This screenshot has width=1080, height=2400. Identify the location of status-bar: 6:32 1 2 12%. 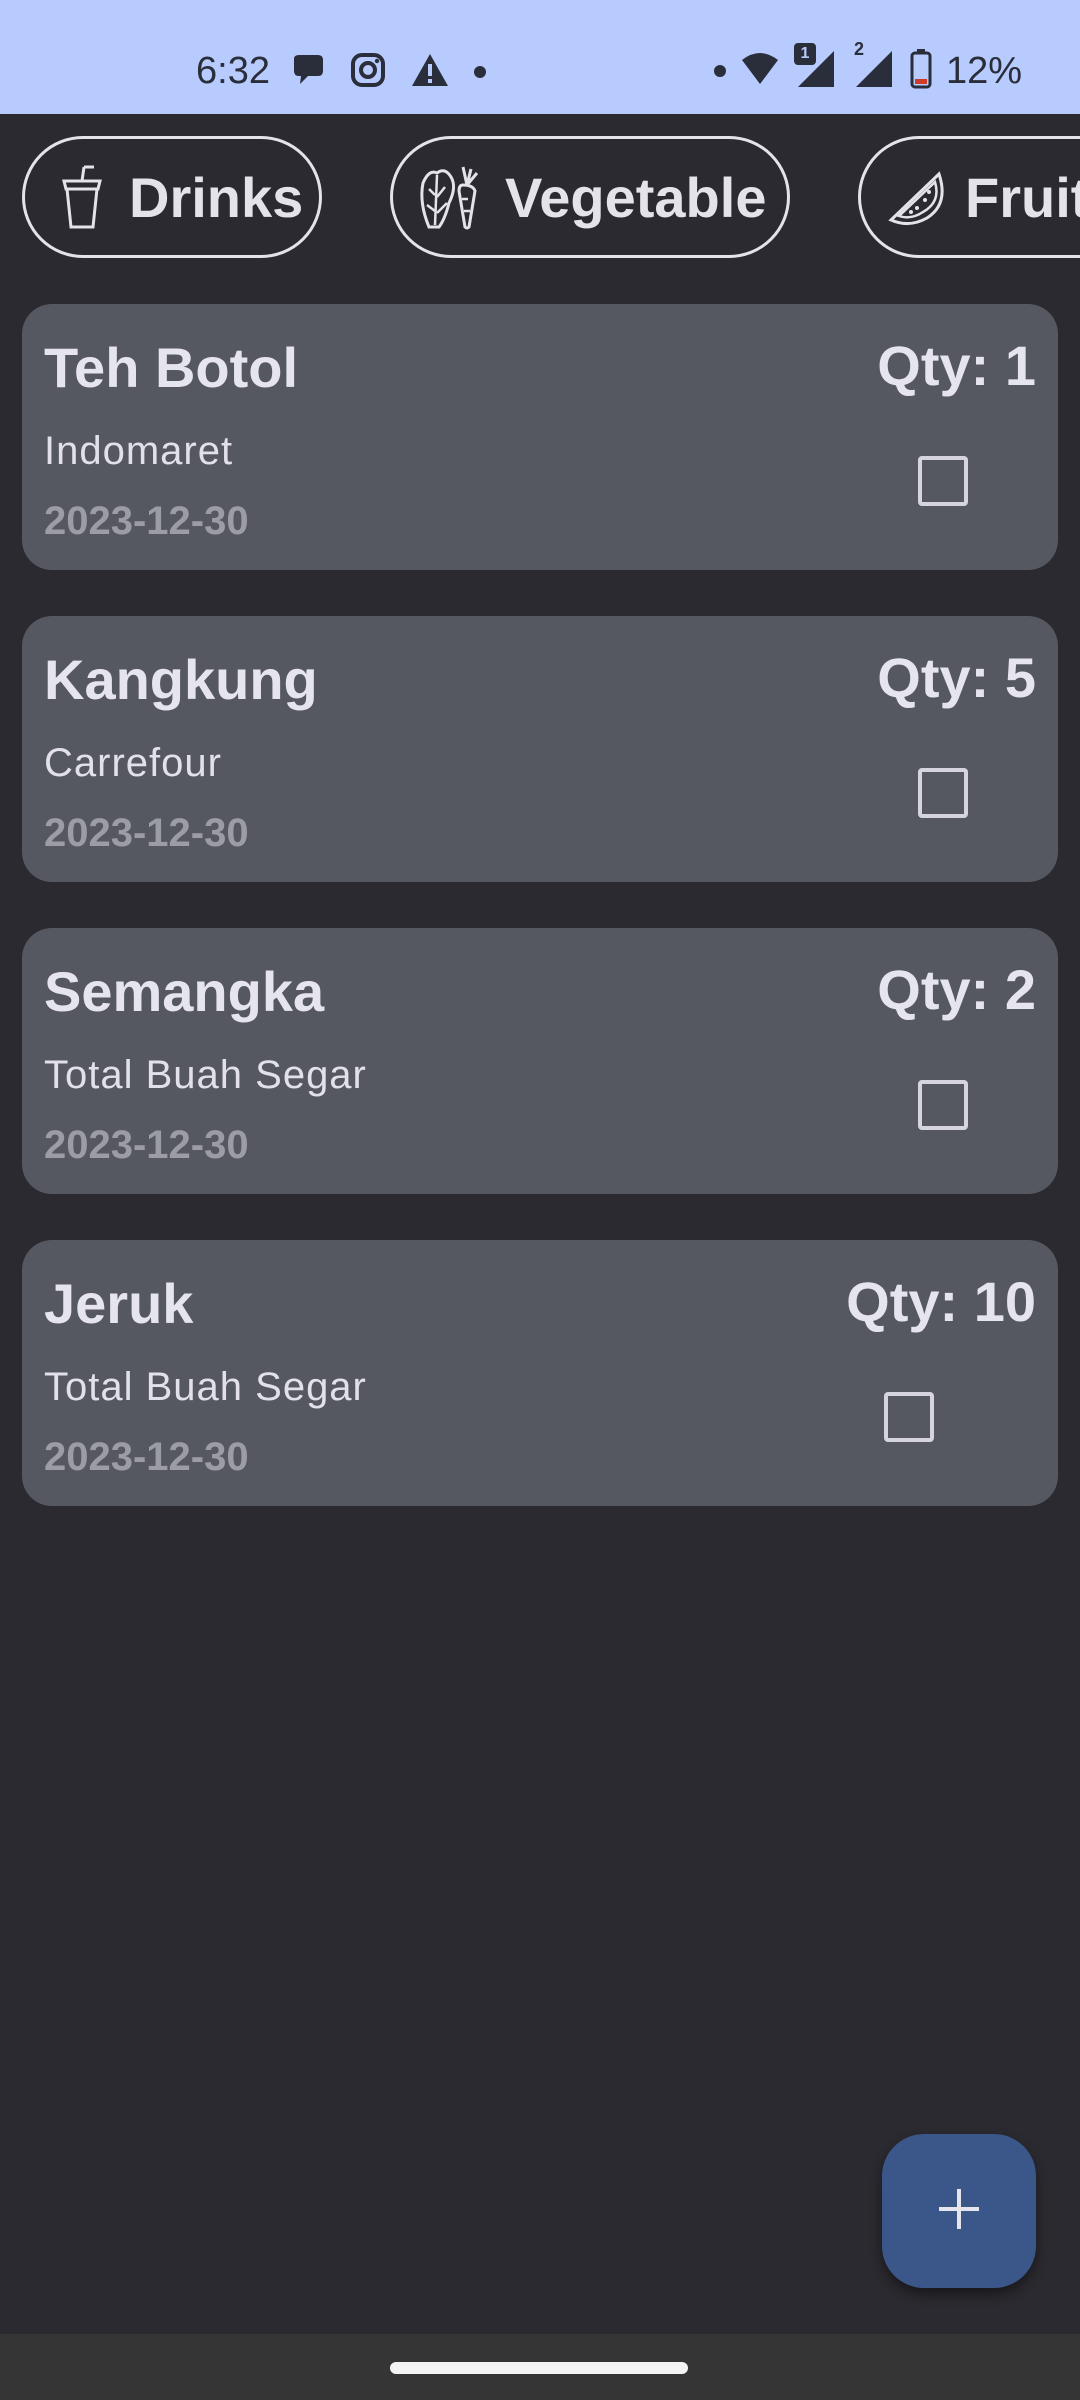
(540, 57).